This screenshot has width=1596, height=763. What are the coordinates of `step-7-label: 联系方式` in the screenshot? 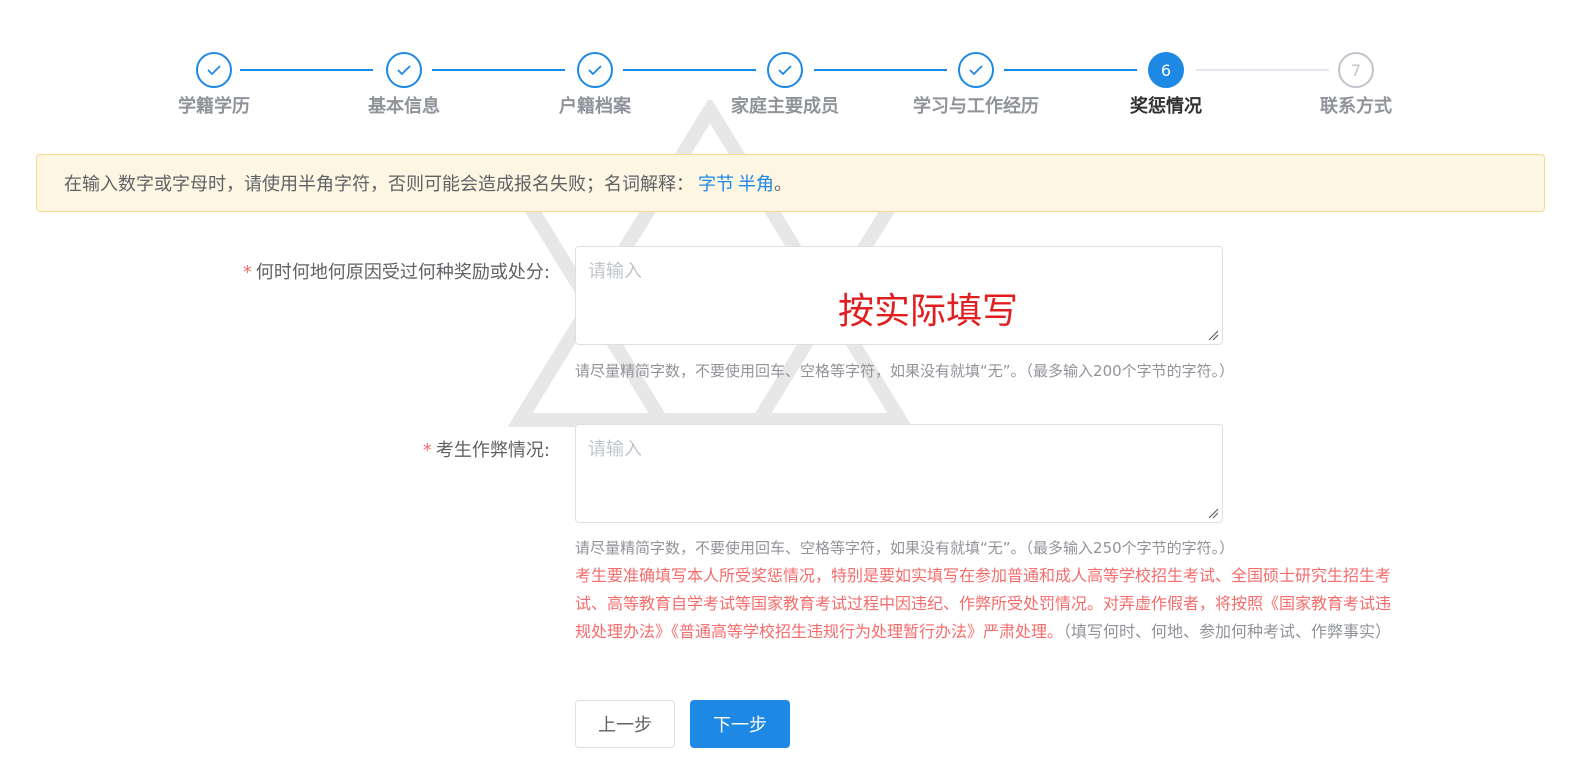 It's located at (1356, 106).